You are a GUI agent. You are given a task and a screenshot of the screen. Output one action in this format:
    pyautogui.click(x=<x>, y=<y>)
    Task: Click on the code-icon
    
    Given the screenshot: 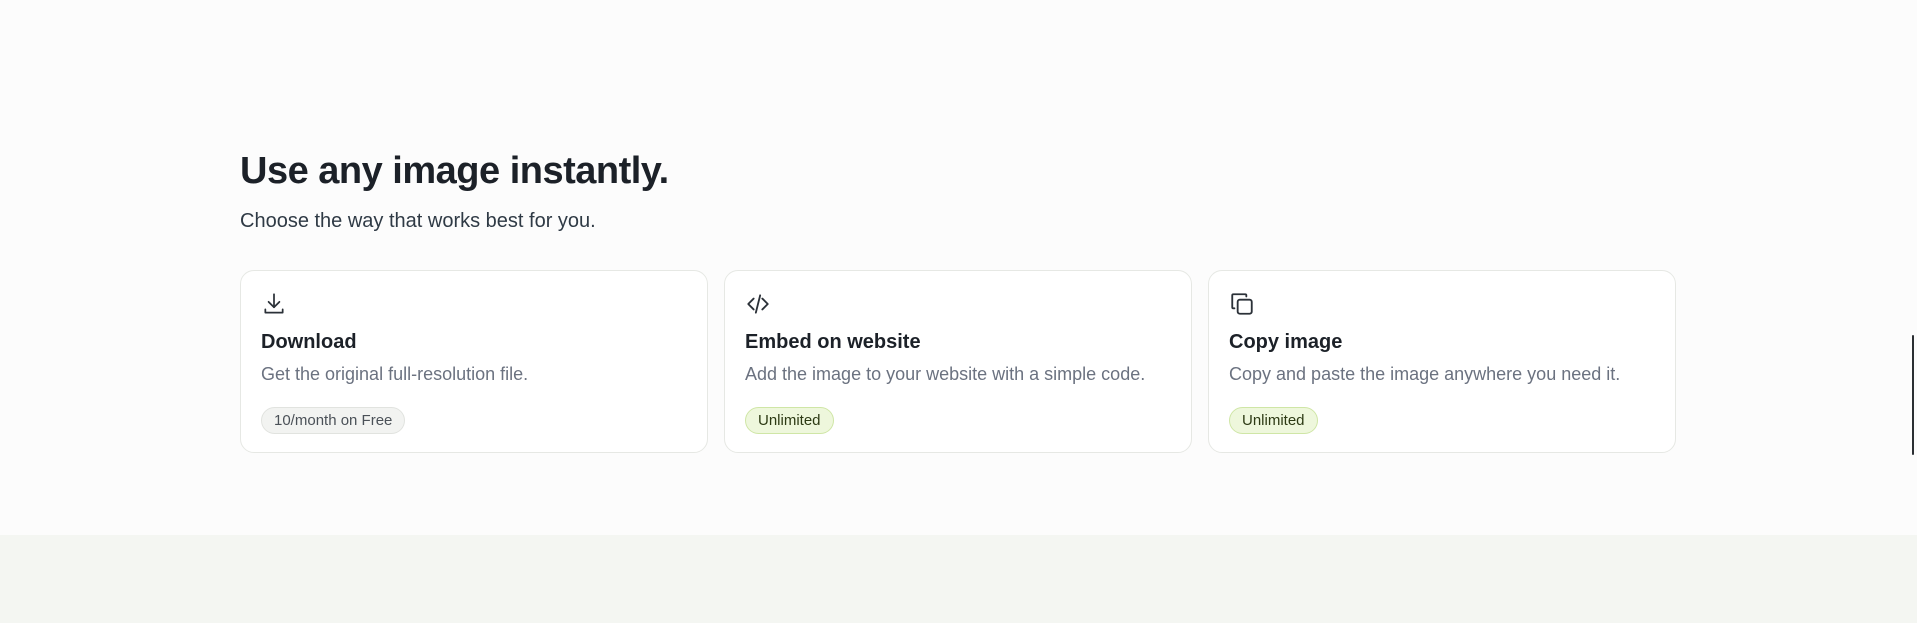 What is the action you would take?
    pyautogui.click(x=758, y=304)
    